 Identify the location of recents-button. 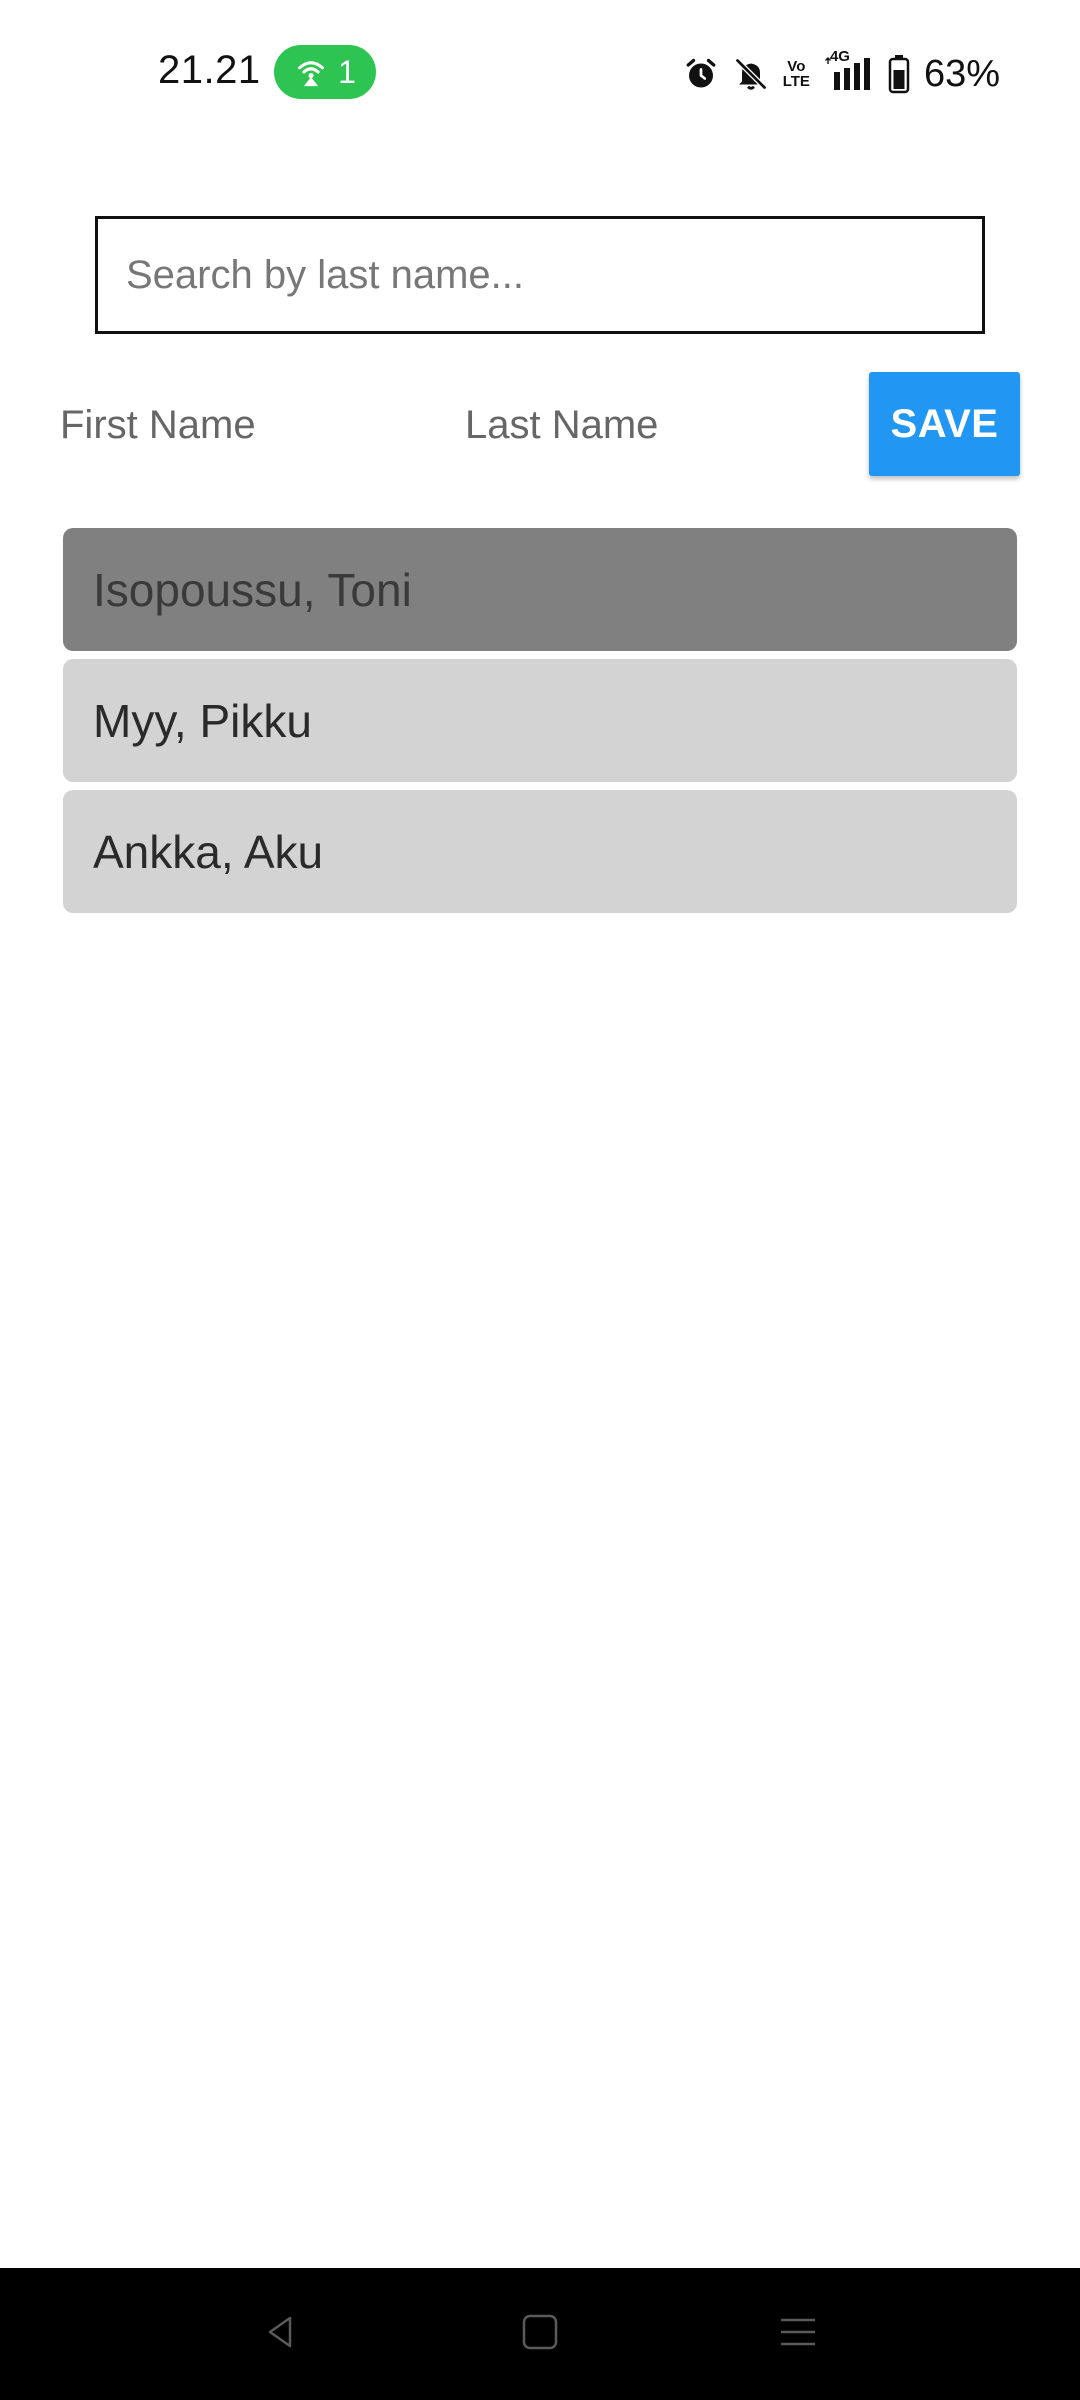
(798, 2334).